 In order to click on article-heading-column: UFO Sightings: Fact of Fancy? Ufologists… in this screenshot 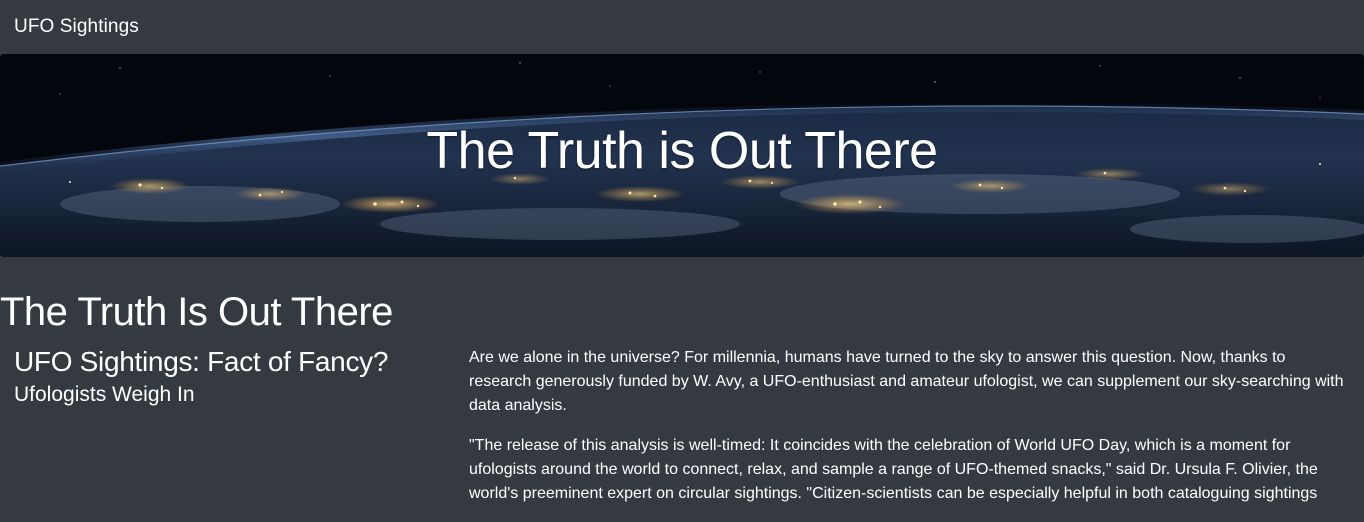, I will do `click(229, 377)`.